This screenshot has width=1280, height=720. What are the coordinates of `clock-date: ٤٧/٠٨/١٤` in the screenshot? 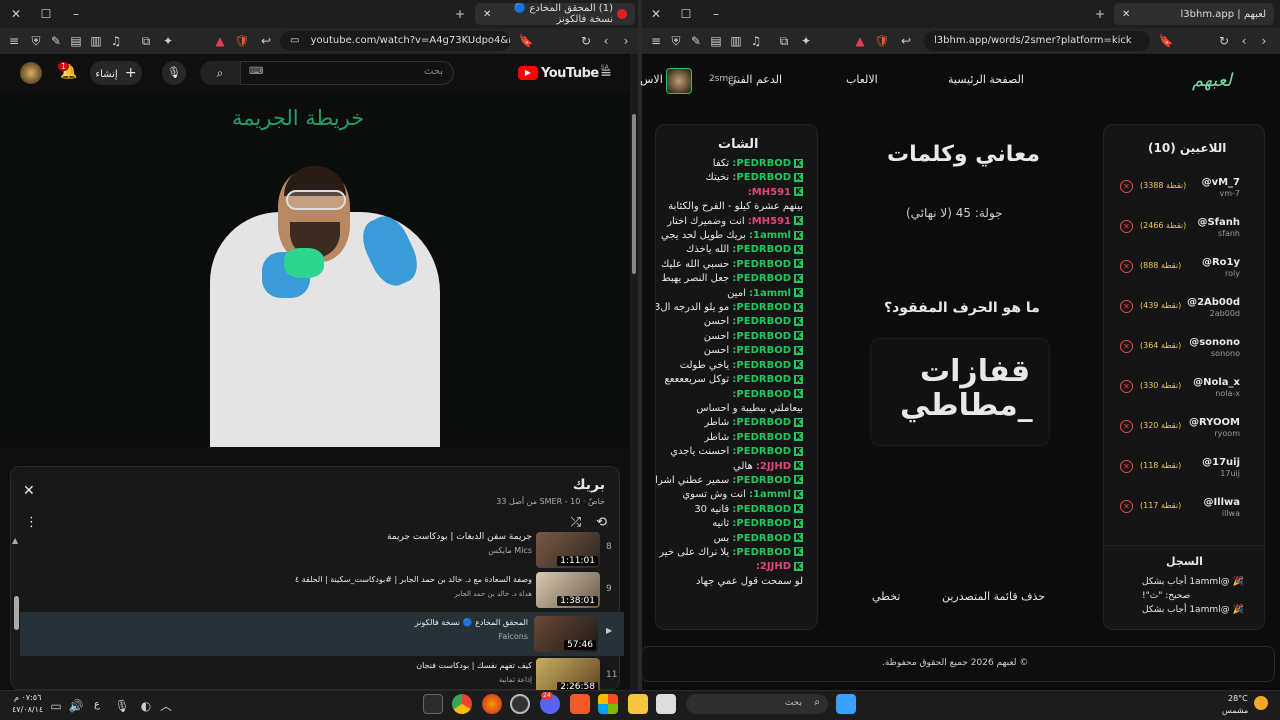 It's located at (27, 709).